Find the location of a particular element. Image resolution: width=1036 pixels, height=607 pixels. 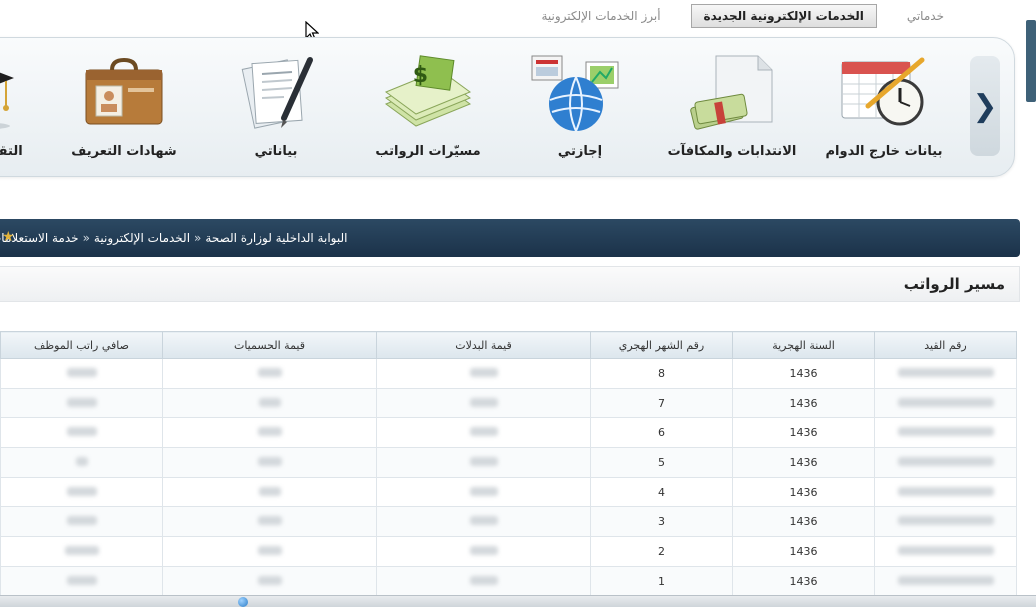

service-label: الانتدابات والمكافآت is located at coordinates (732, 151).